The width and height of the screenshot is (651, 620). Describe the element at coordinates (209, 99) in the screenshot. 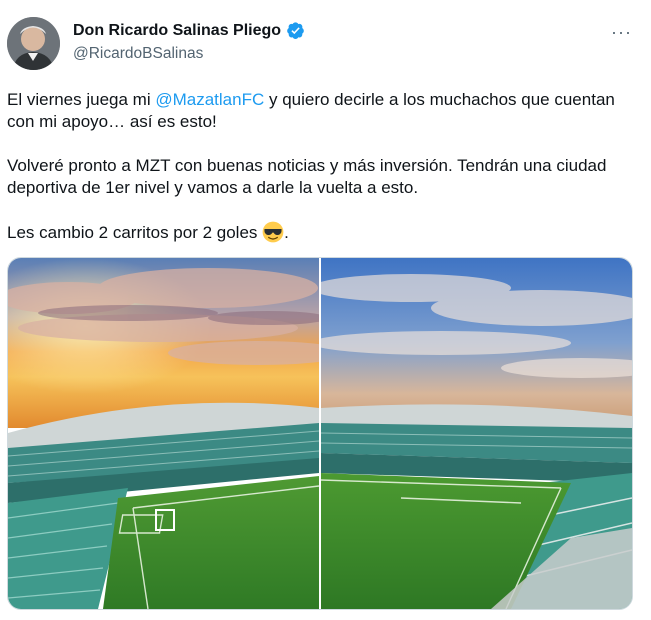

I see `mention-link: @MazatlanFC` at that location.